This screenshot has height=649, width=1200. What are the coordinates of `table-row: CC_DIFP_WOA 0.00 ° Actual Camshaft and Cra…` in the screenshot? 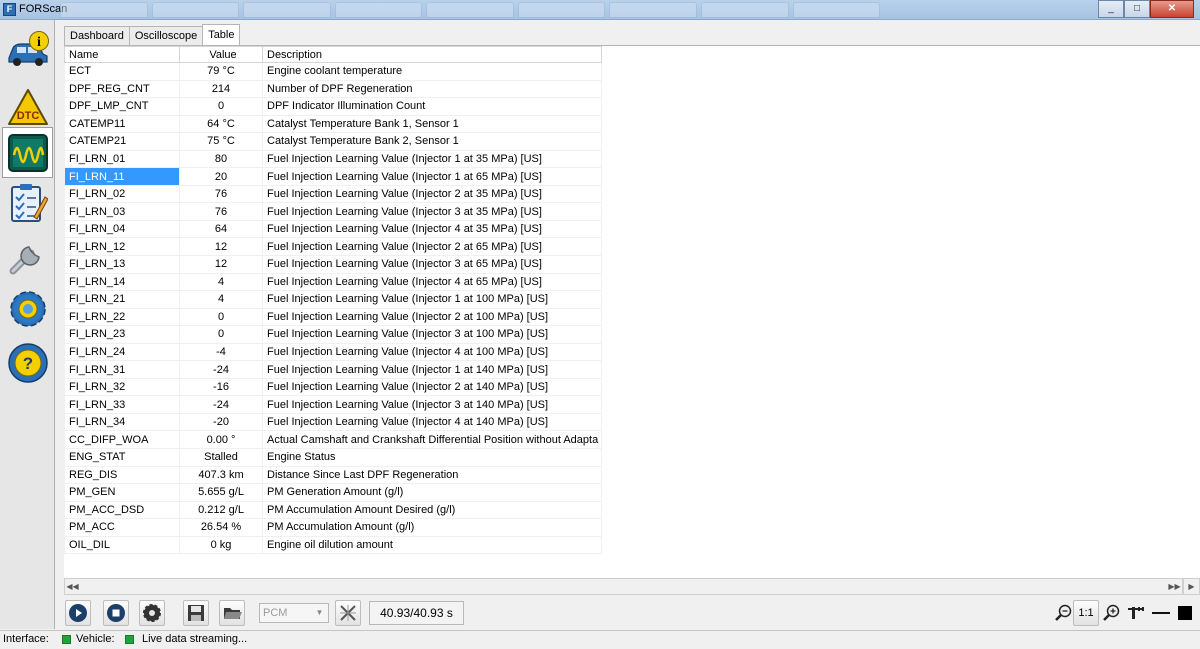 It's located at (333, 440).